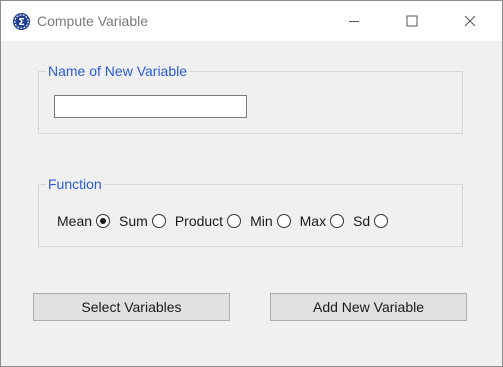 The height and width of the screenshot is (367, 503). I want to click on radio-mean: Mean, so click(84, 221).